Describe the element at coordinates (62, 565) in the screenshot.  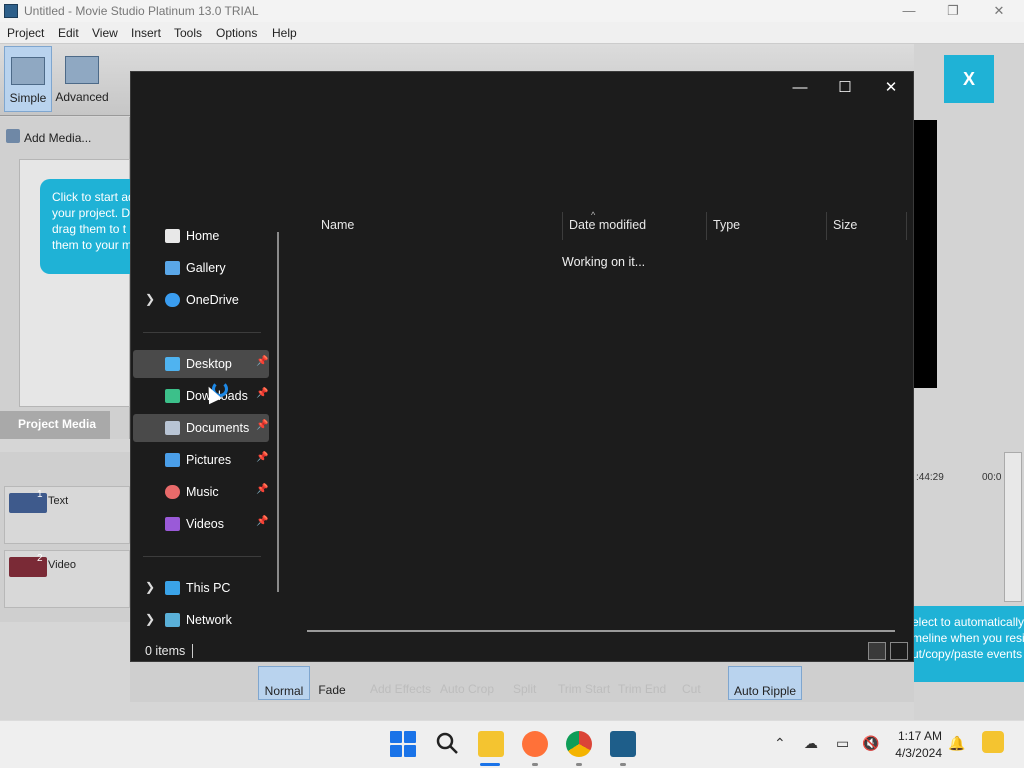
I see `track-name: Video` at that location.